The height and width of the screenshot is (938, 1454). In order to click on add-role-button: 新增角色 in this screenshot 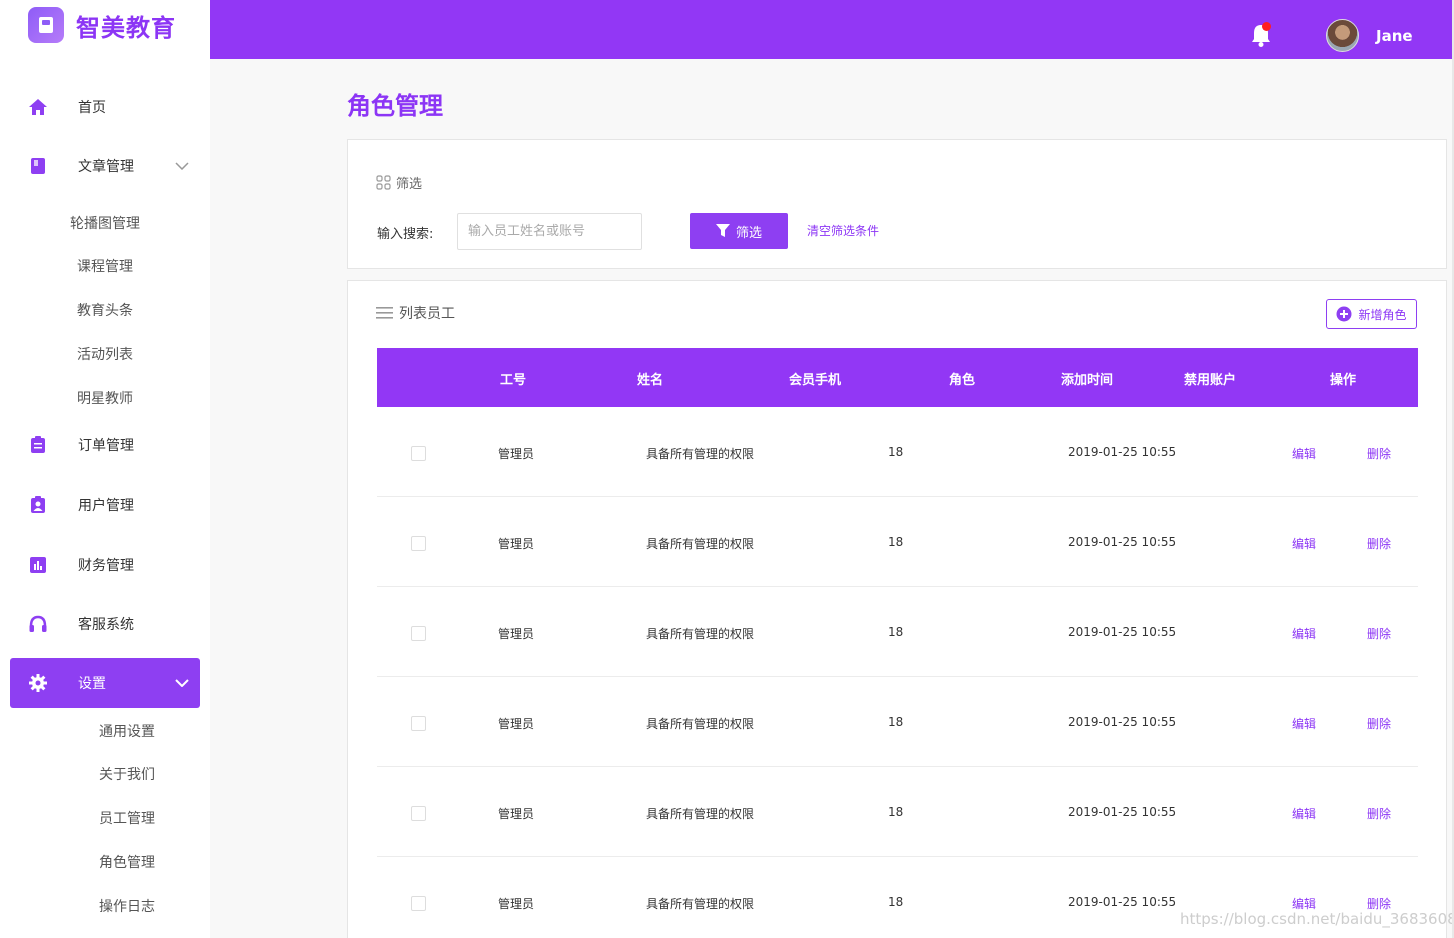, I will do `click(1371, 314)`.